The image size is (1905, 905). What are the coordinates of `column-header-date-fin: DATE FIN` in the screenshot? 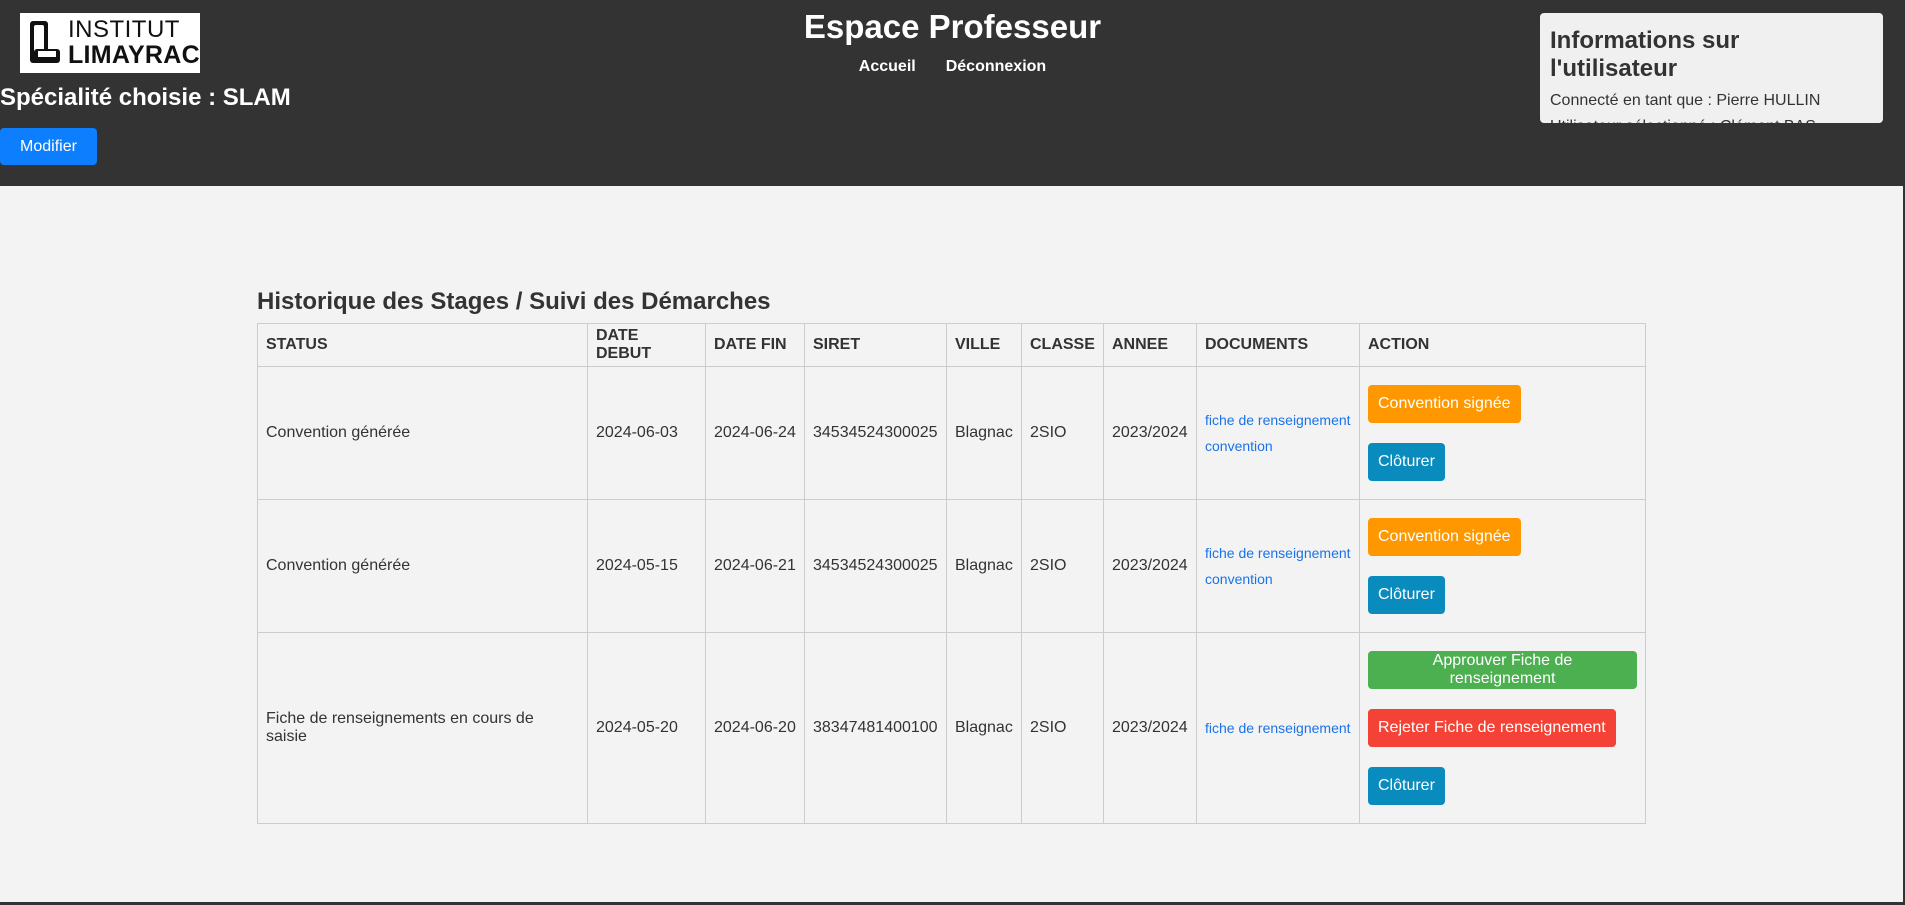 It's located at (755, 345).